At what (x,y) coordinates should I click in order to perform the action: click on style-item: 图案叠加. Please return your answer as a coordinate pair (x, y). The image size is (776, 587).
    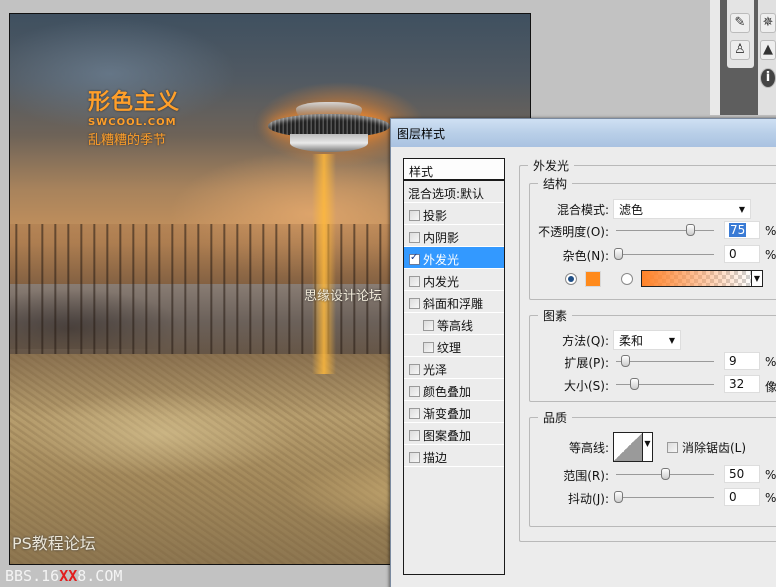
    Looking at the image, I should click on (454, 434).